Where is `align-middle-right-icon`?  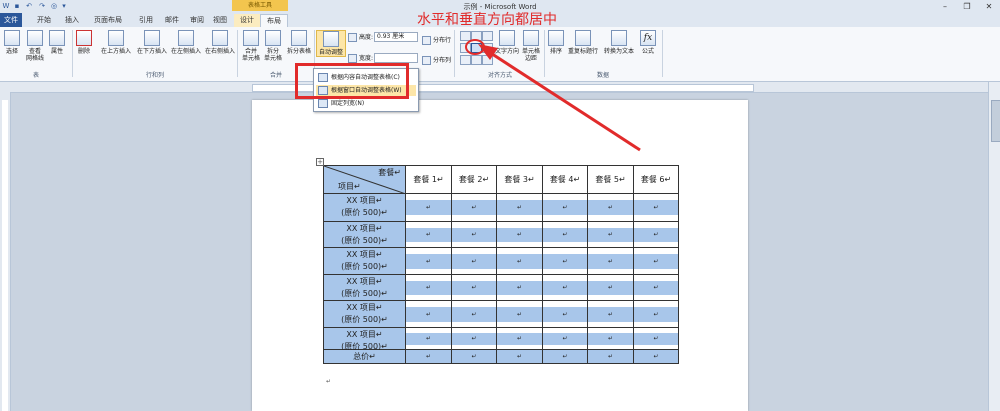 align-middle-right-icon is located at coordinates (487, 48).